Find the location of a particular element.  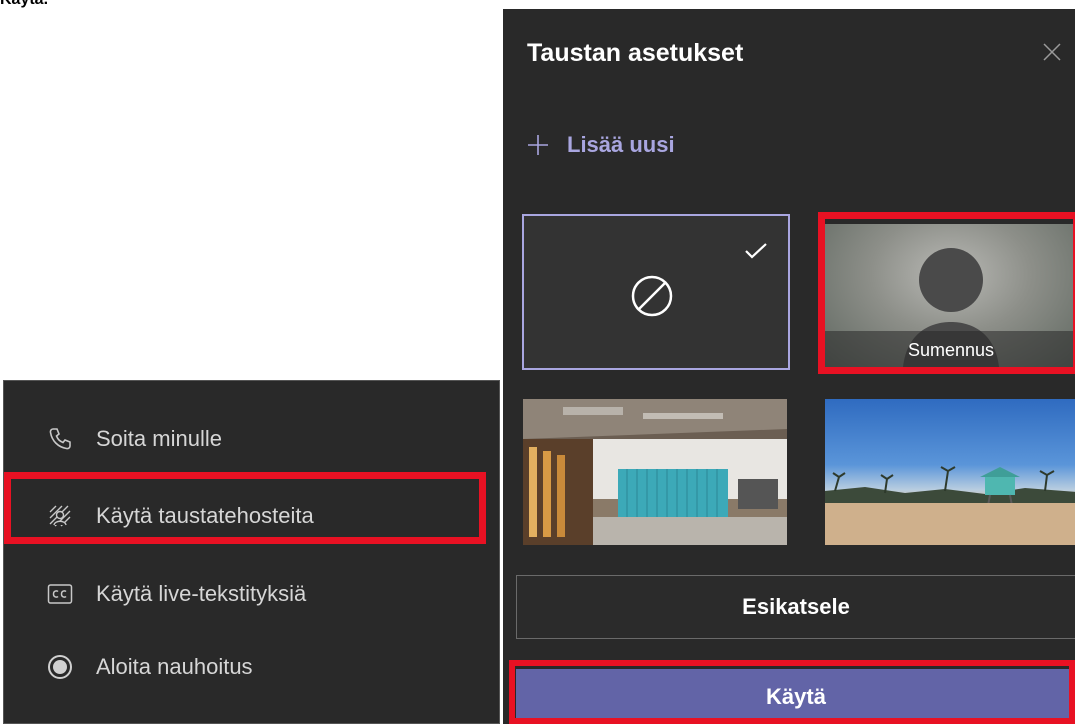

beach-image is located at coordinates (950, 505).